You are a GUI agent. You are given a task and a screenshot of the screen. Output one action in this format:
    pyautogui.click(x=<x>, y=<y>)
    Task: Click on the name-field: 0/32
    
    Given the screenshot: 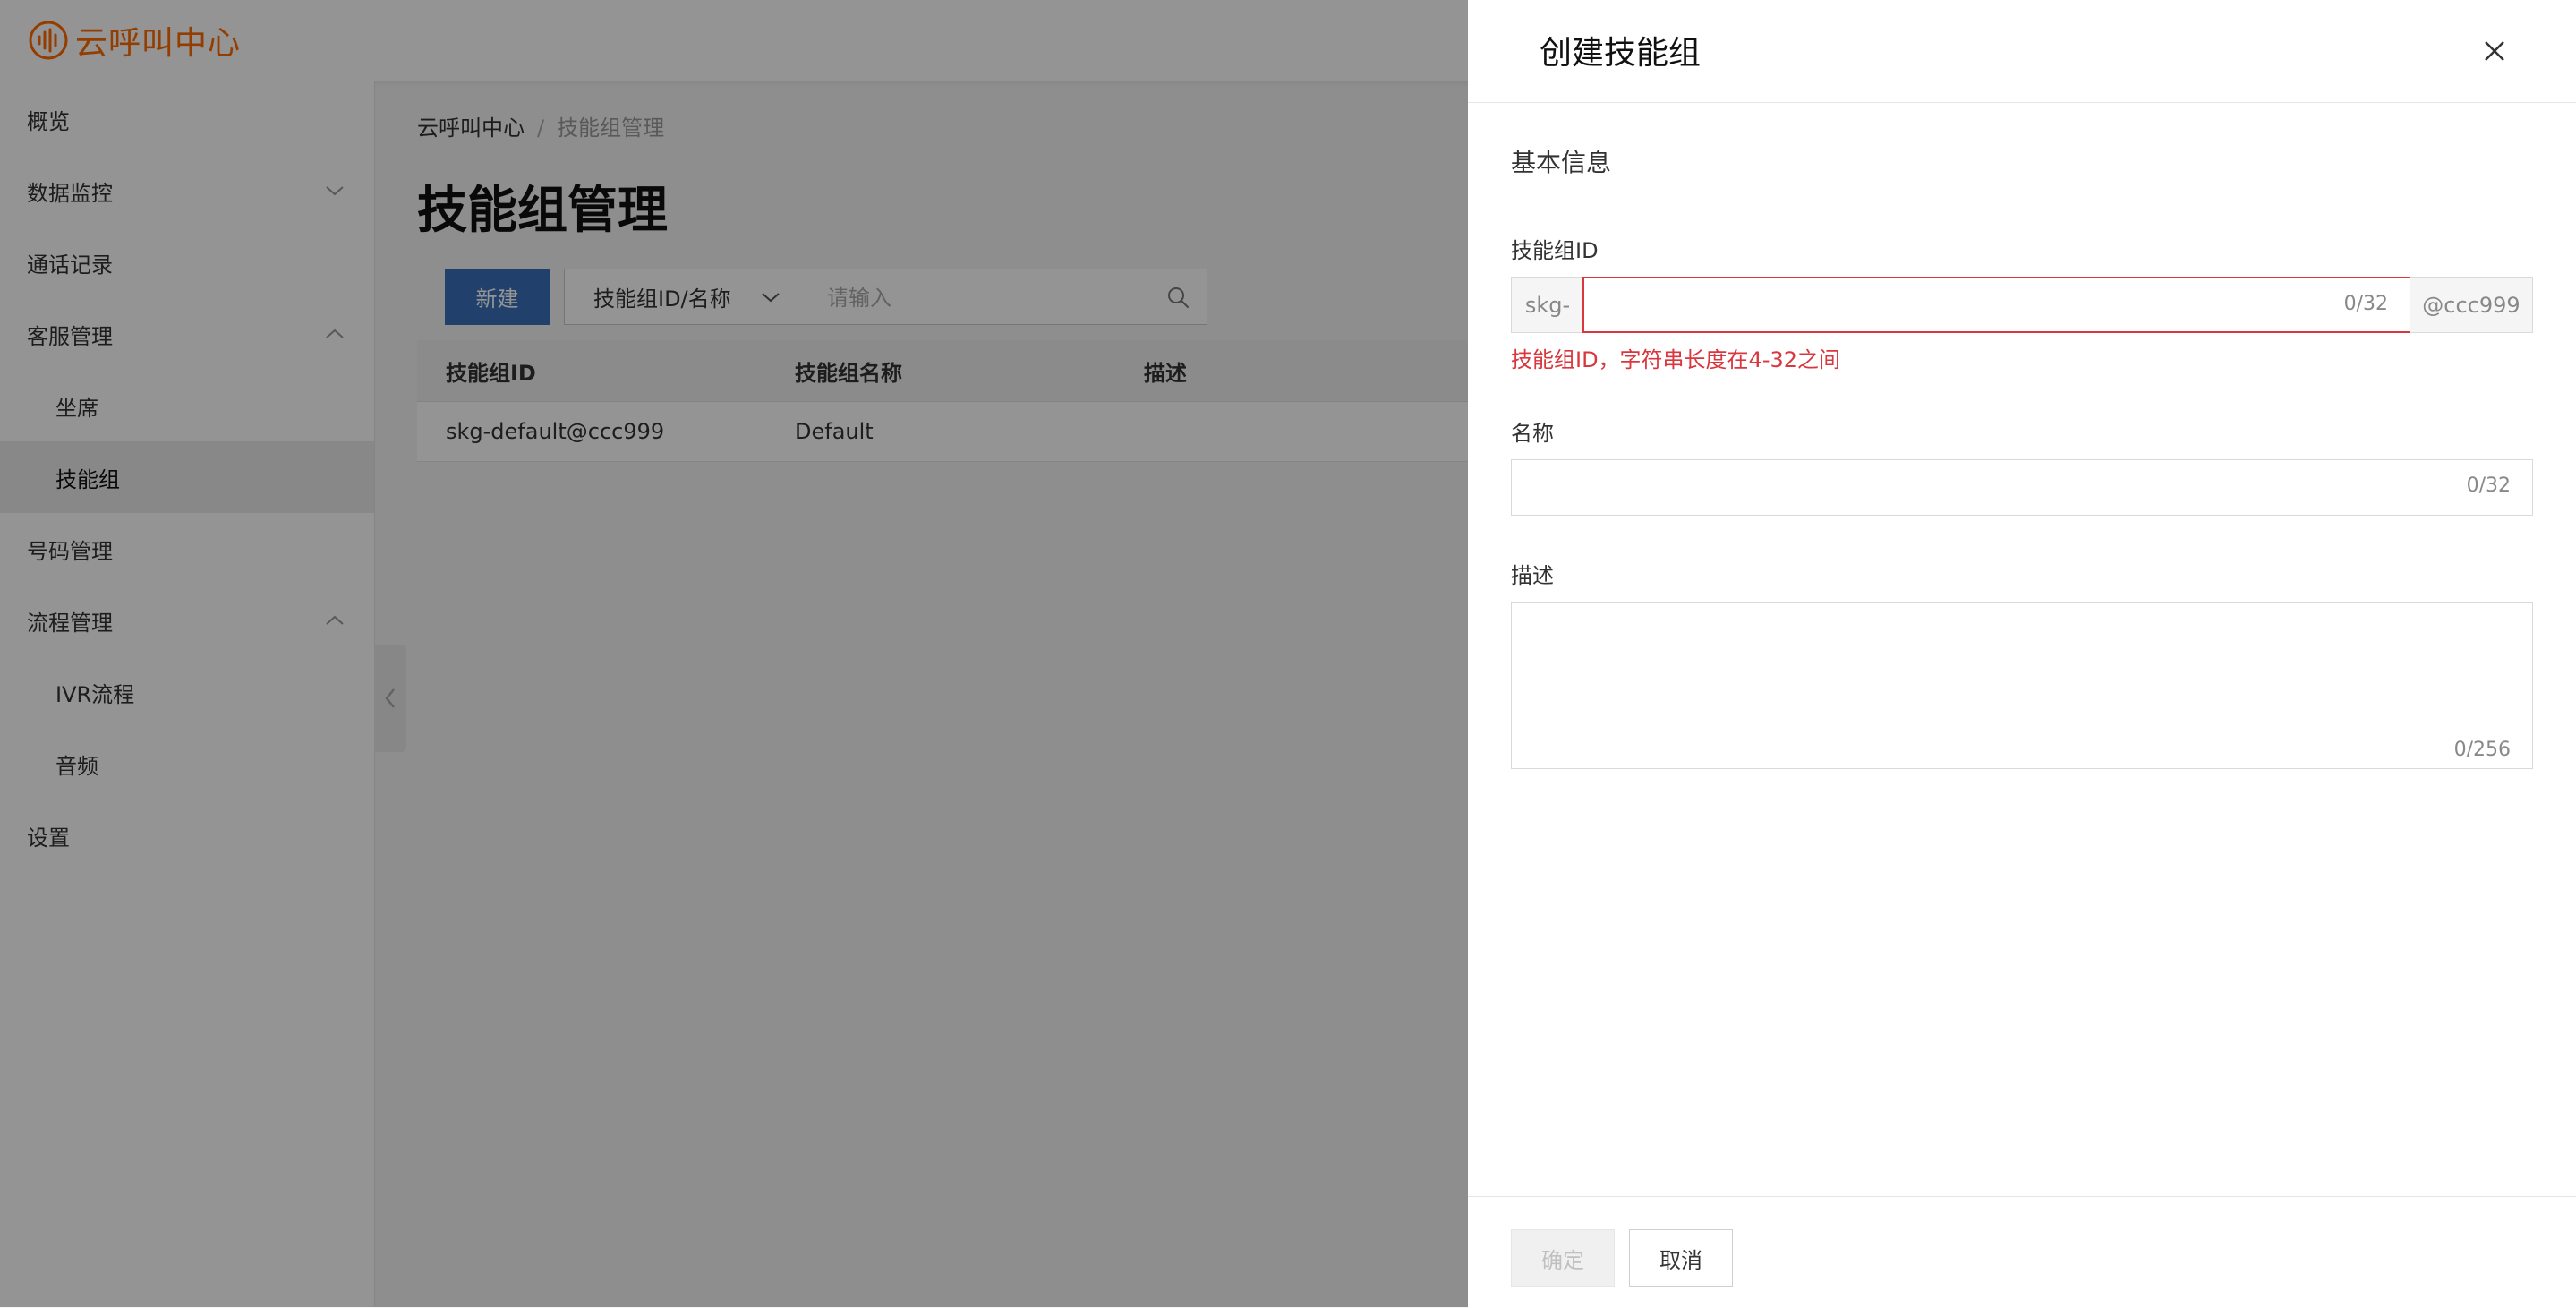 What is the action you would take?
    pyautogui.click(x=2022, y=488)
    